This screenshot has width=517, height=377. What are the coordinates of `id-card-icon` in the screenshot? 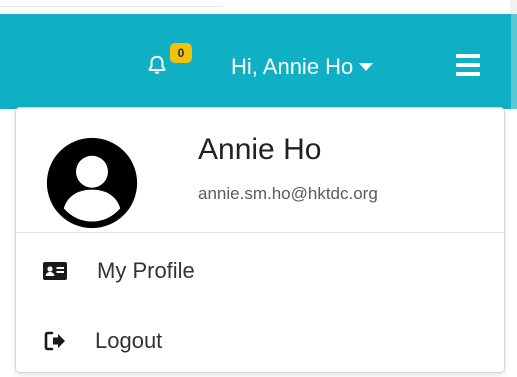 It's located at (55, 271).